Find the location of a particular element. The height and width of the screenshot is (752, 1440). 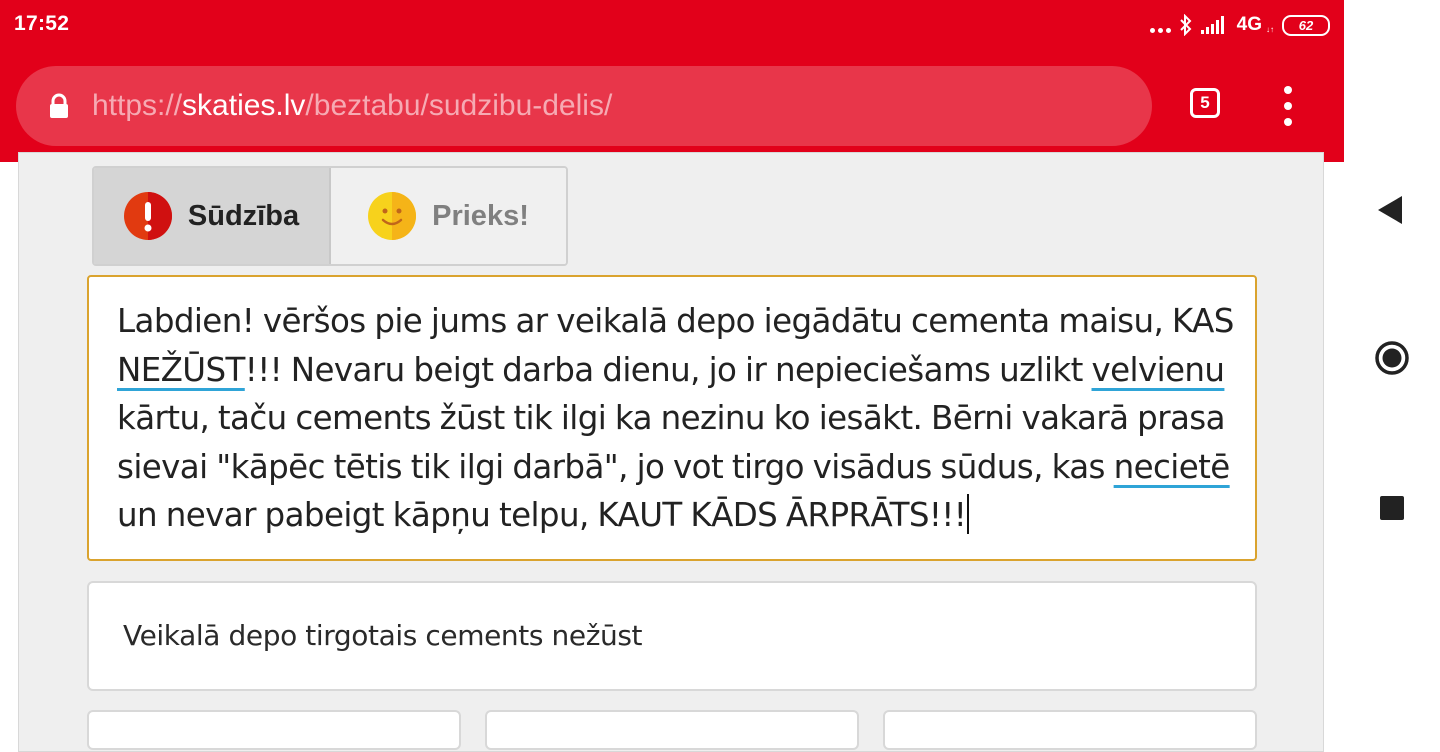

complaint-toggle-button: Sūdzība is located at coordinates (212, 216).